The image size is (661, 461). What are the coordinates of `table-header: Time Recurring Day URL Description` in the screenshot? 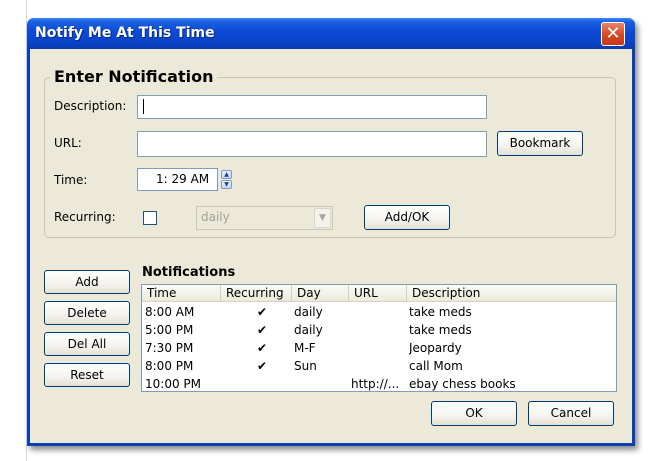 It's located at (379, 293).